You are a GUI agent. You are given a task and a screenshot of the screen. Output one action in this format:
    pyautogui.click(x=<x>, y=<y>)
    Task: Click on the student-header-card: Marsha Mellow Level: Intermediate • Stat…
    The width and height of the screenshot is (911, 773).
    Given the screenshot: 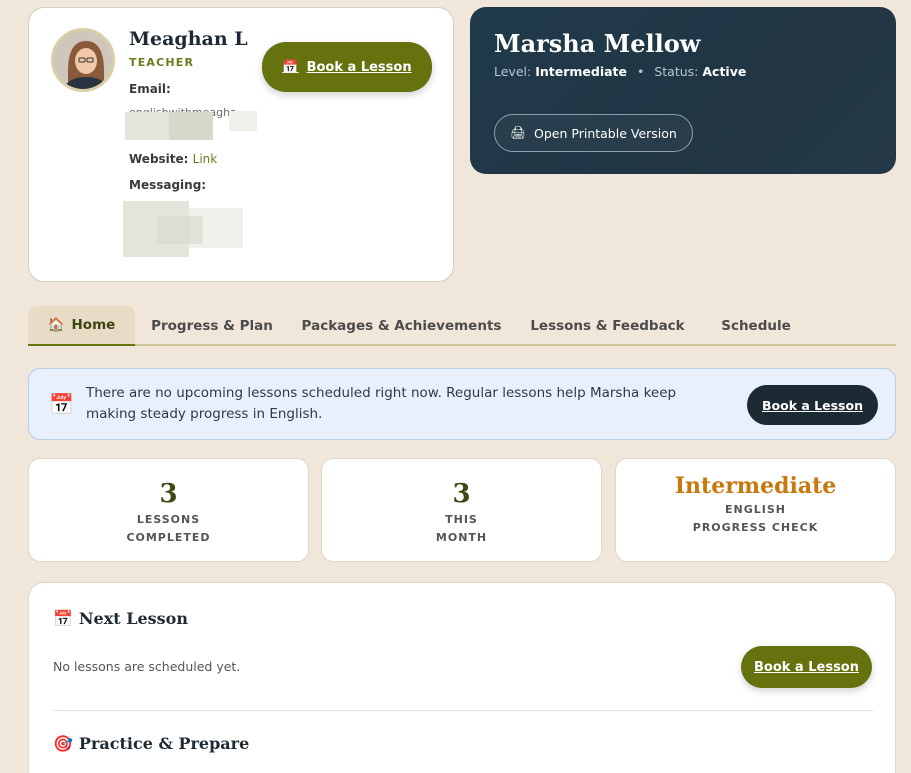 What is the action you would take?
    pyautogui.click(x=683, y=90)
    